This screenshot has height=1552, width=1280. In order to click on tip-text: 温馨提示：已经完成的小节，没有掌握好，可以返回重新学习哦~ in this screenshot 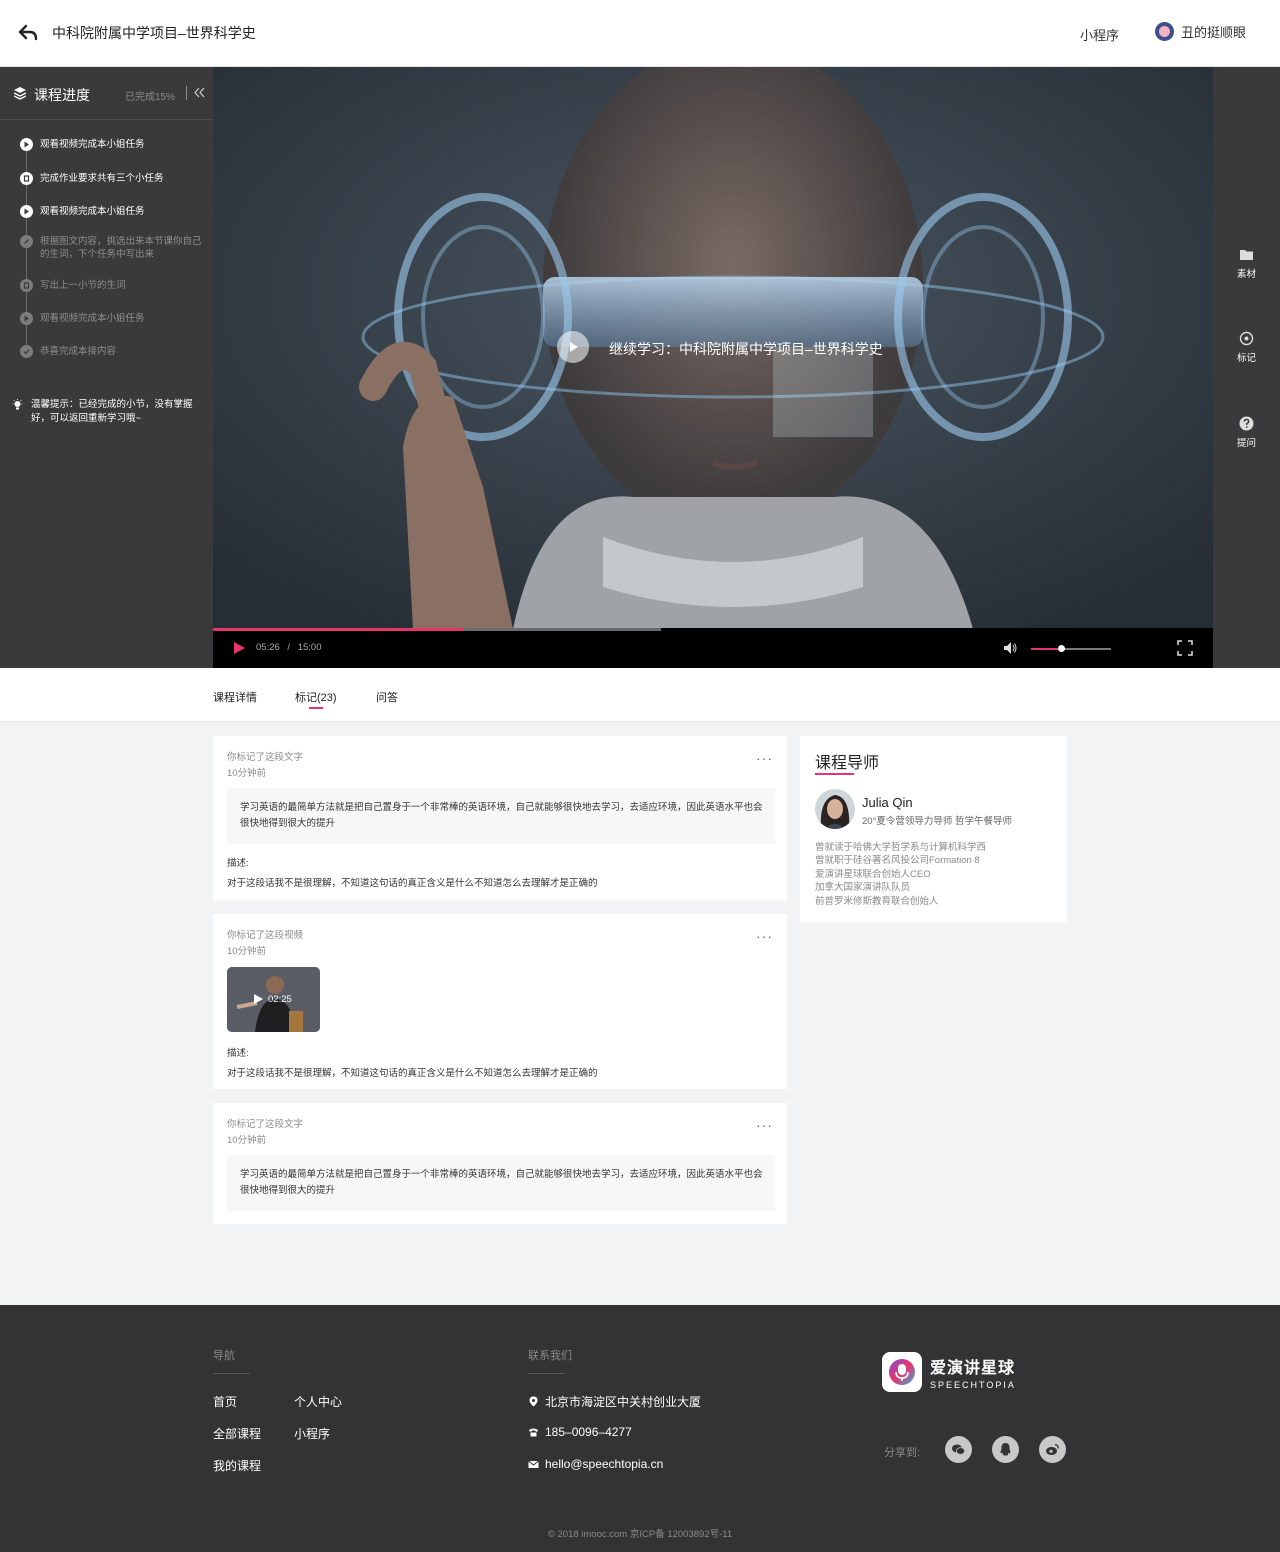, I will do `click(112, 411)`.